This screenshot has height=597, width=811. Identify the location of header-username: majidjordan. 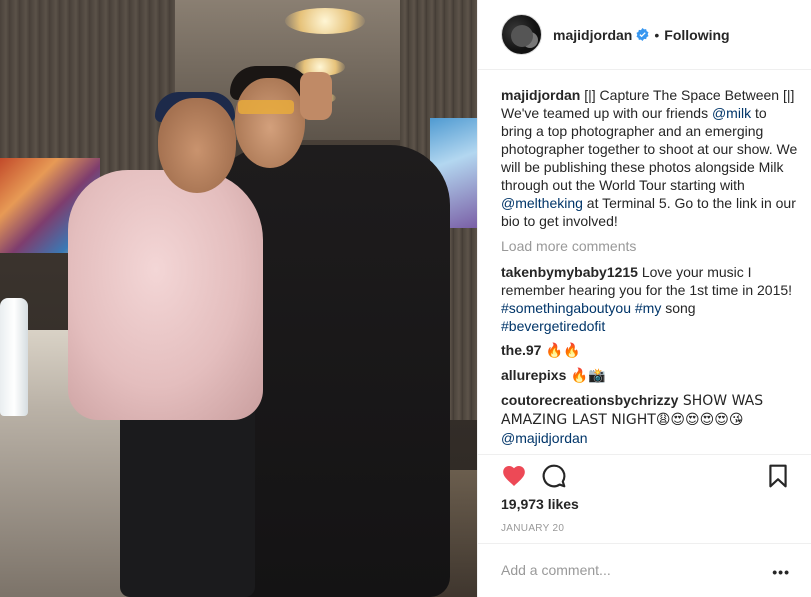
(592, 35).